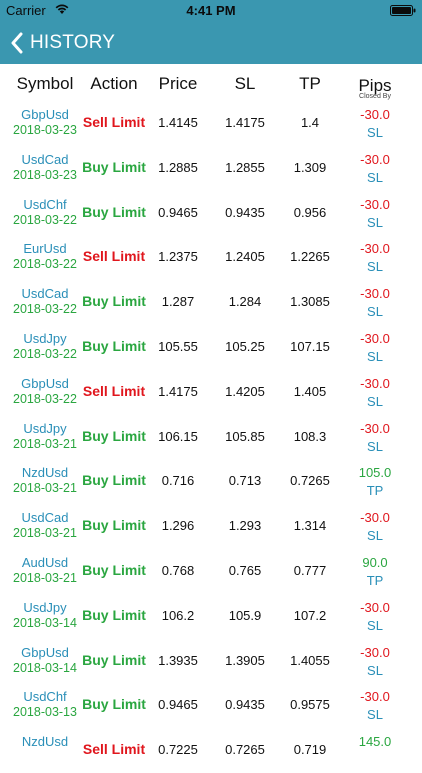 Image resolution: width=422 pixels, height=773 pixels. I want to click on tp-value: 1.4, so click(310, 122).